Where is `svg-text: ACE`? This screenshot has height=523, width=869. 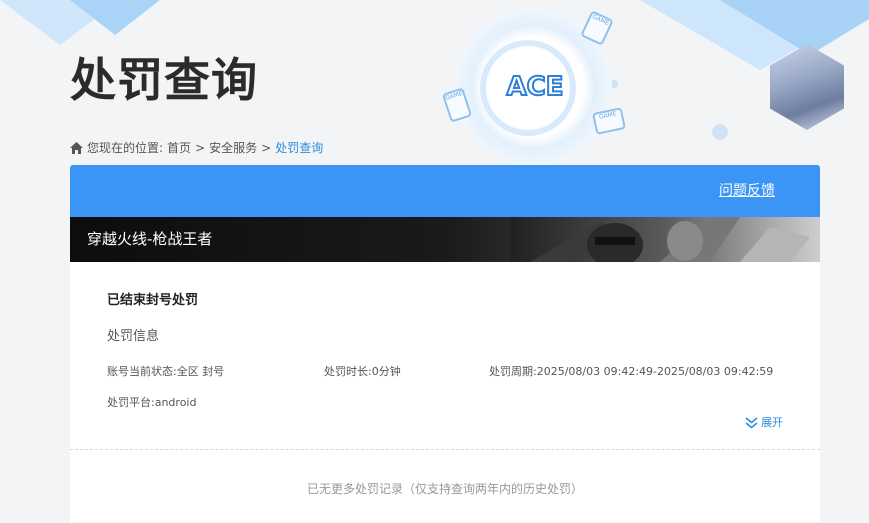
svg-text: ACE is located at coordinates (535, 87).